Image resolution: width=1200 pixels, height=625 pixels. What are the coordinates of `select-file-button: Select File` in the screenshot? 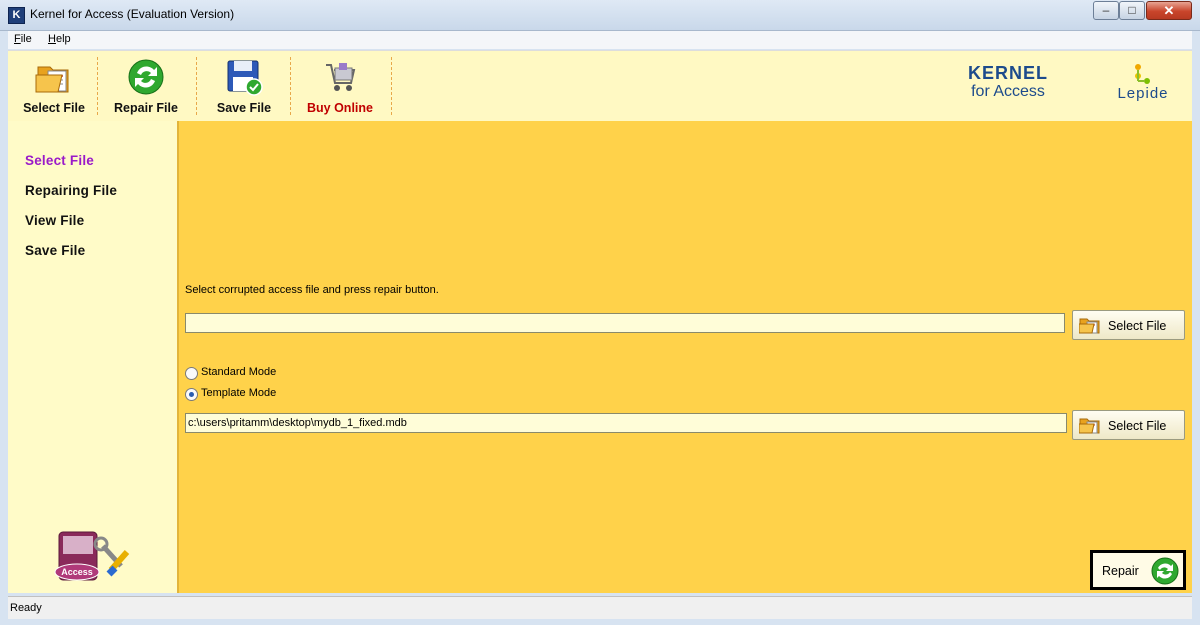 It's located at (1128, 325).